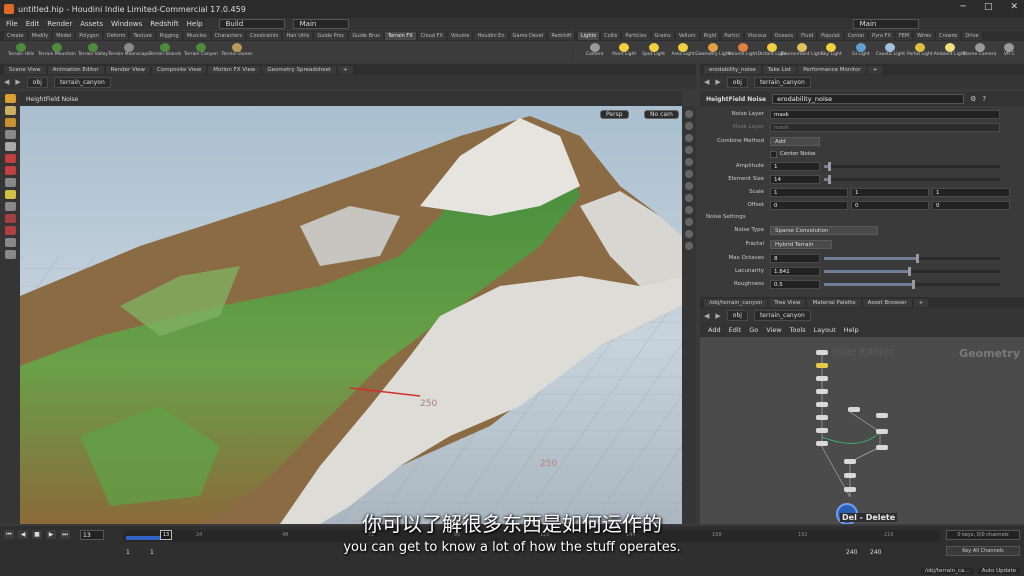 This screenshot has width=1024, height=576. What do you see at coordinates (885, 114) in the screenshot?
I see `noise-layer-field: mask` at bounding box center [885, 114].